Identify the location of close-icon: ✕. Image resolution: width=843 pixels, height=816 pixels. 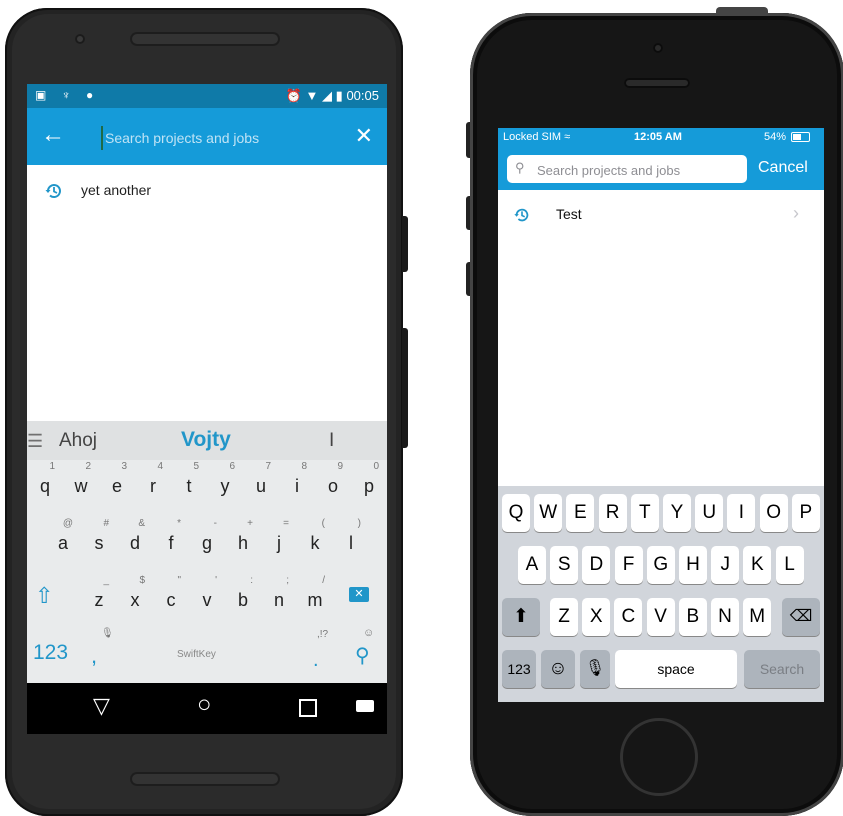
(364, 136).